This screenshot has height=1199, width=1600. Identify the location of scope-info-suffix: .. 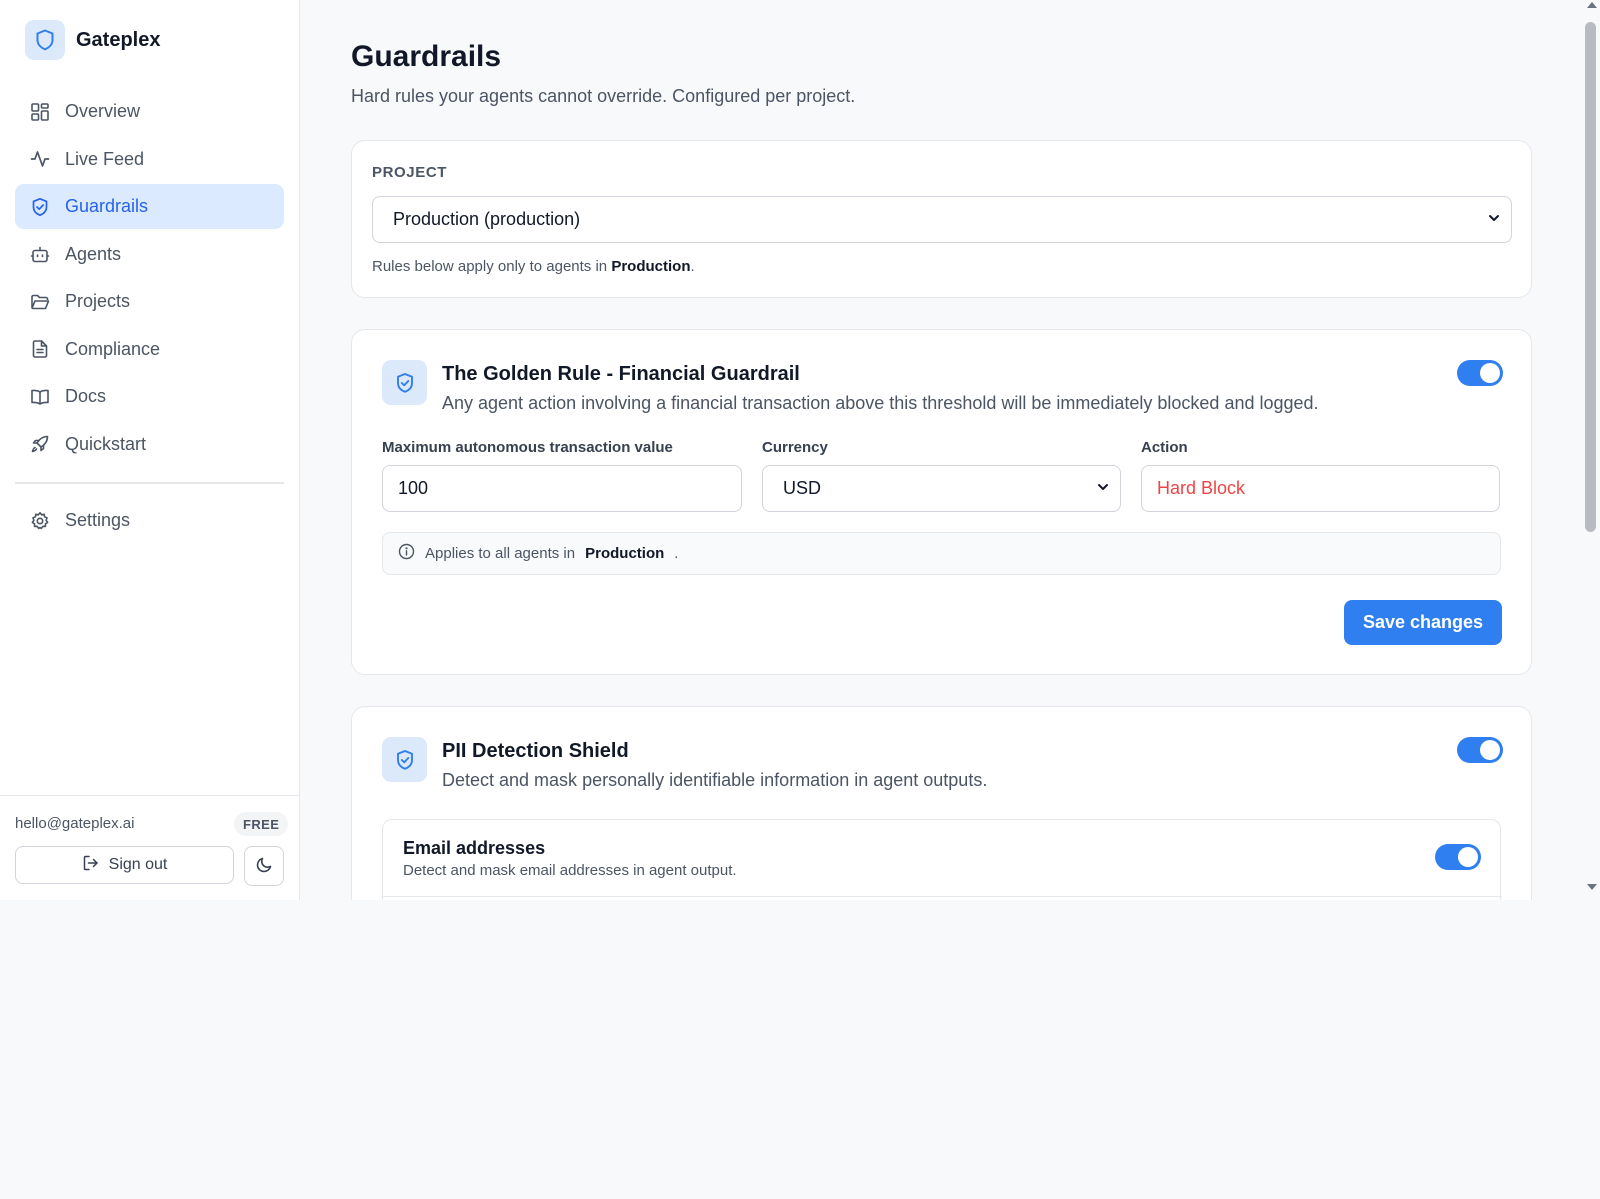
(676, 553).